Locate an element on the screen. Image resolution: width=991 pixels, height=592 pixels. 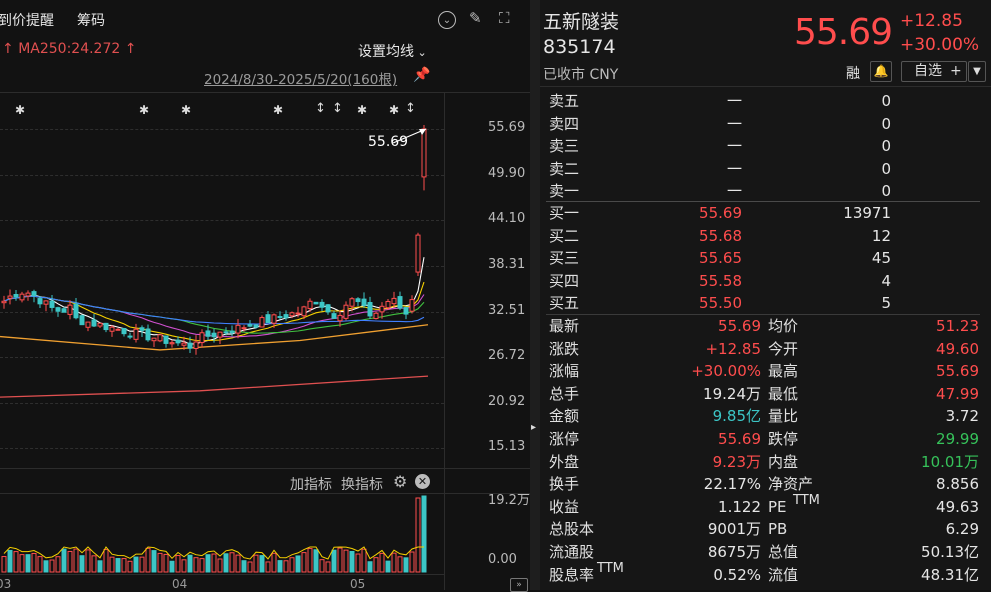
switch-indicator-button: 换指标 is located at coordinates (362, 484).